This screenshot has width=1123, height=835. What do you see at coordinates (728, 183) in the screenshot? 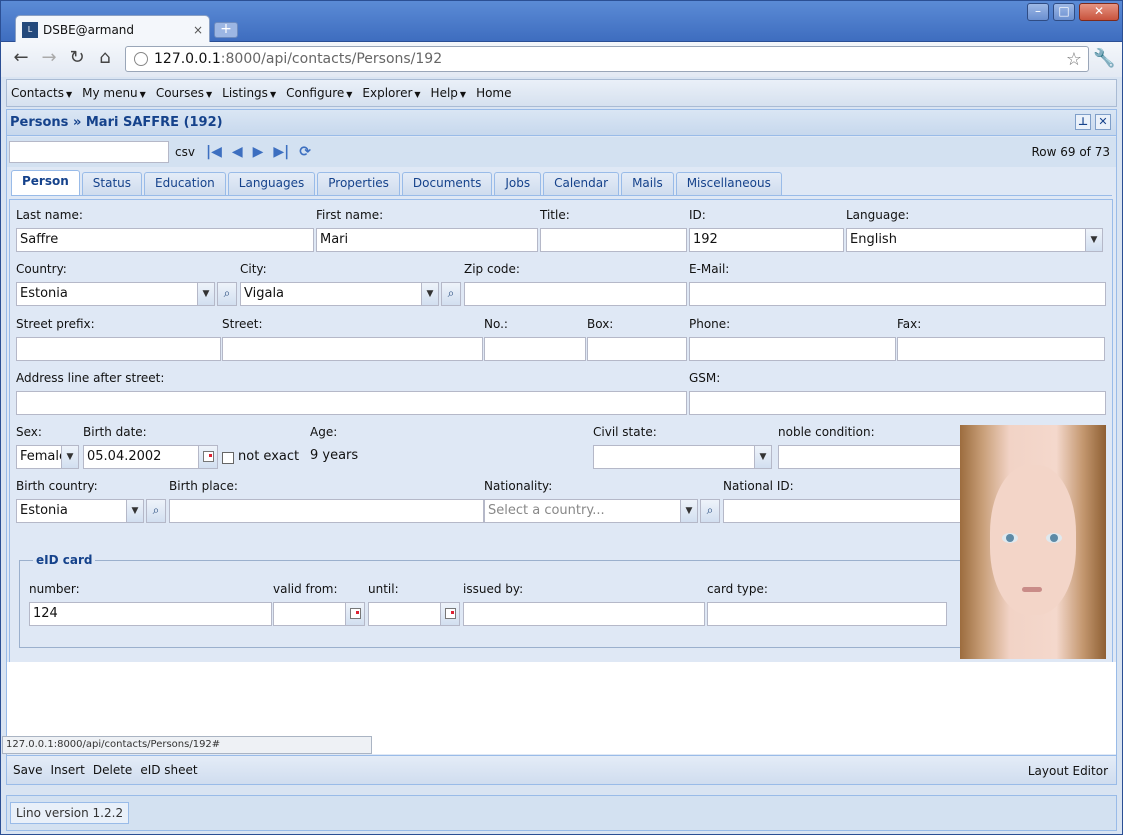
I see `tab-miscellaneous: Miscellaneous` at bounding box center [728, 183].